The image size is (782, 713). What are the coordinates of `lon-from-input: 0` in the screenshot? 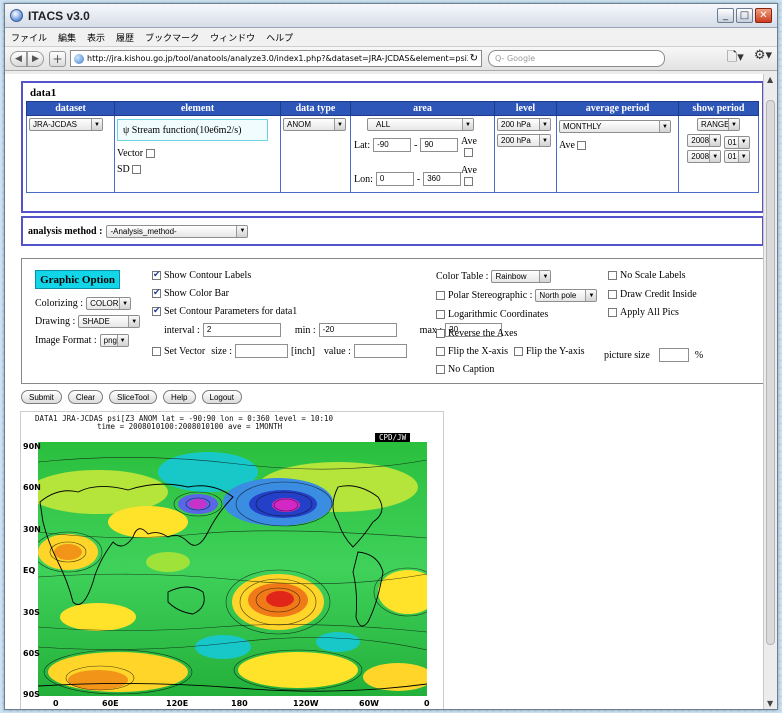 It's located at (394, 179).